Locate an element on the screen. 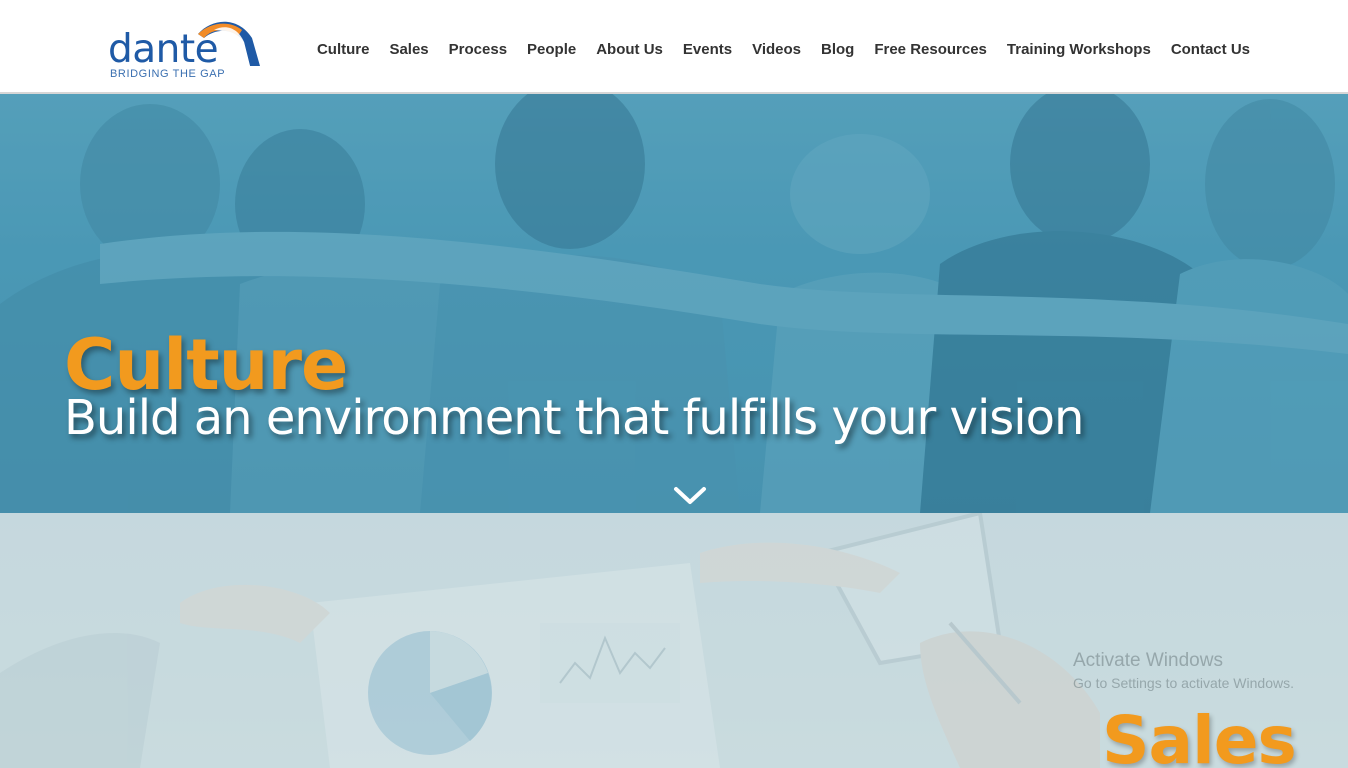  logo-tagline: BRIDGING THE GAP is located at coordinates (168, 74).